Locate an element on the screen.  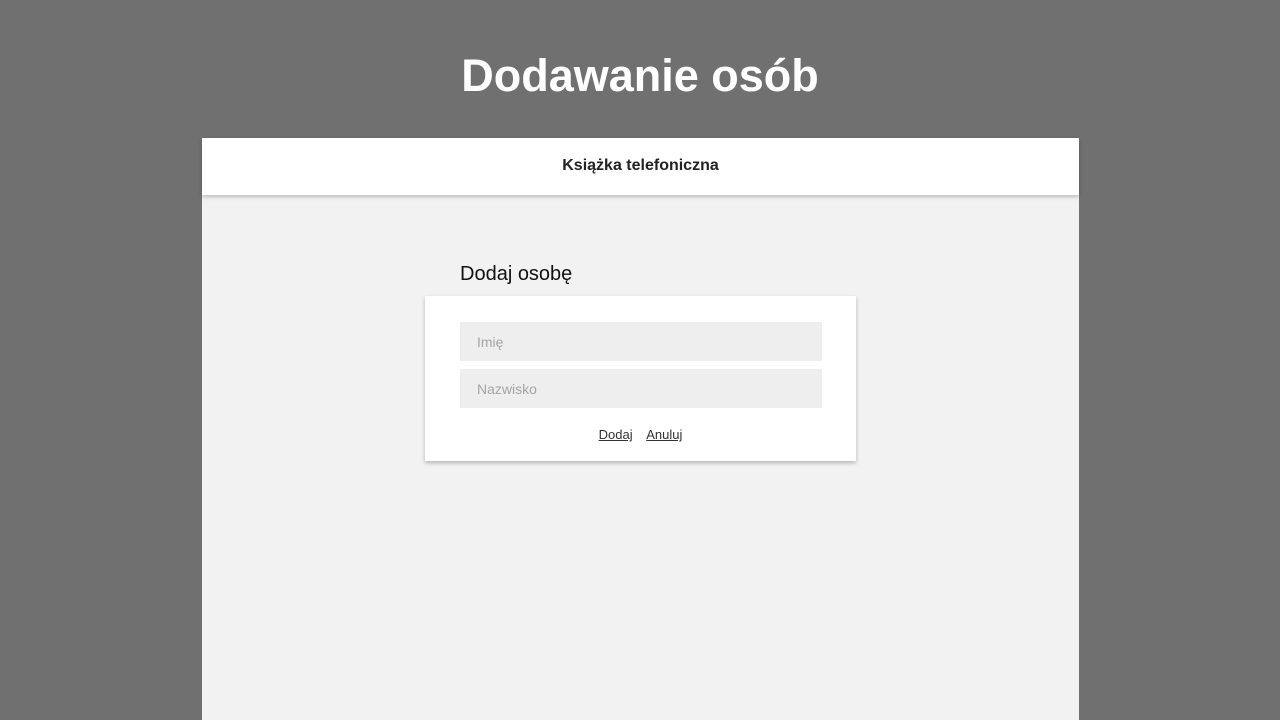
last-name-input is located at coordinates (641, 388).